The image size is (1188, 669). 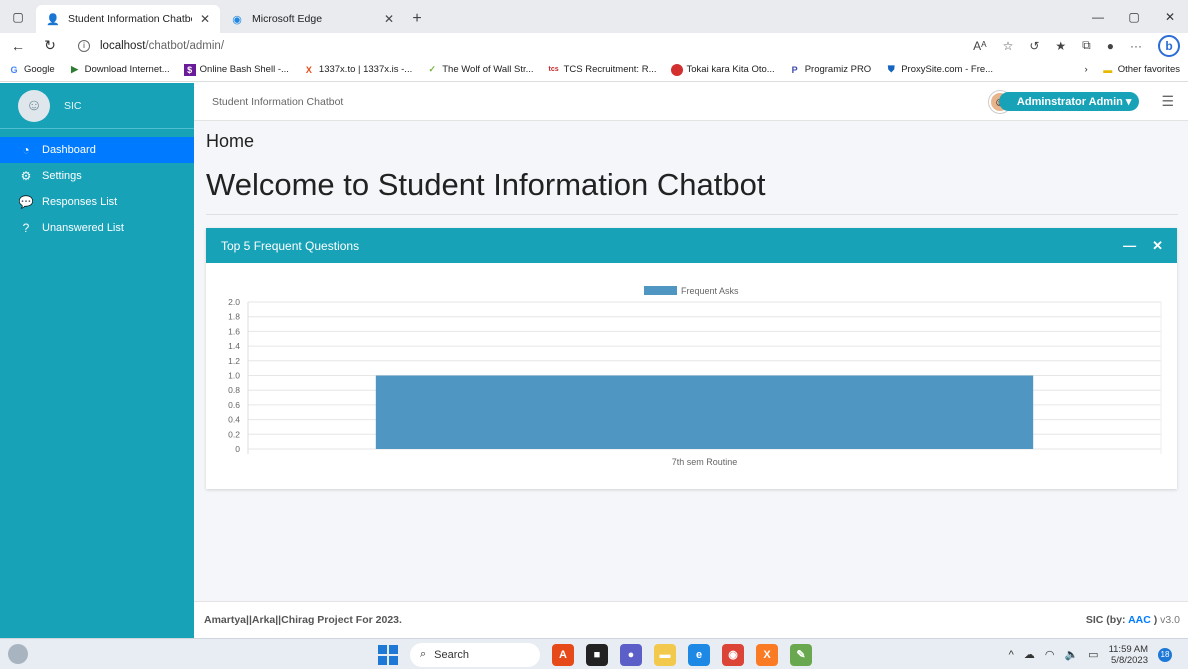 I want to click on refresh-sync-icon: ↺, so click(x=1034, y=46).